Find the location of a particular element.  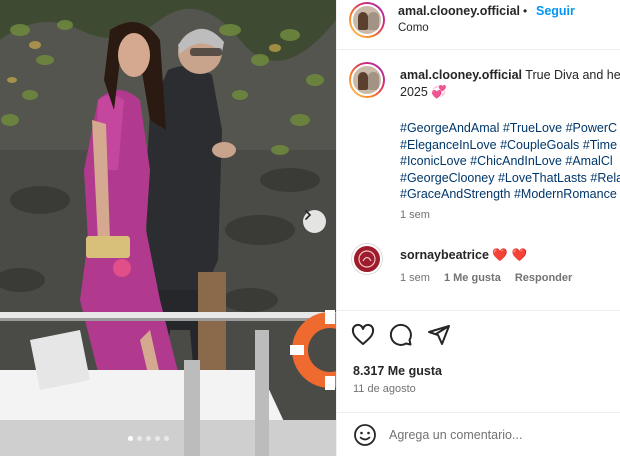

comment-item: sornaybeatrice ❤️ ❤️ is located at coordinates (463, 255).